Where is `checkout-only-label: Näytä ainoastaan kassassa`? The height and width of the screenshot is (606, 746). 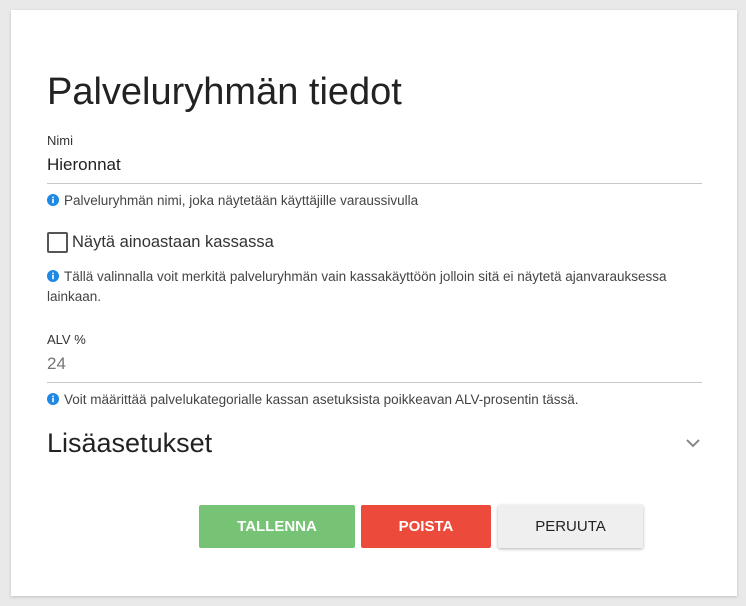
checkout-only-label: Näytä ainoastaan kassassa is located at coordinates (173, 242).